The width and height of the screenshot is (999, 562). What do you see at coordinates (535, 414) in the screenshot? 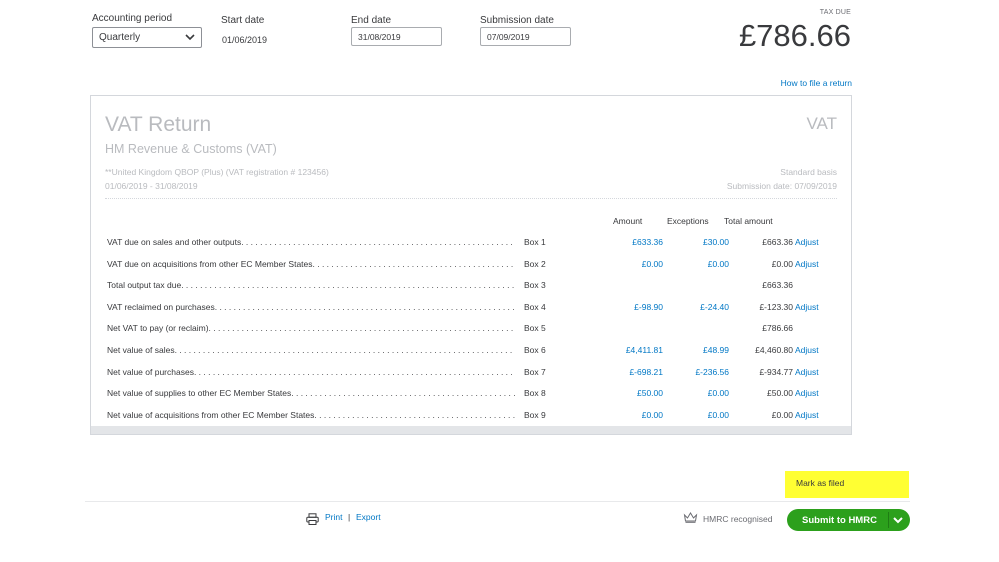
I see `row-box-label: Box 9` at bounding box center [535, 414].